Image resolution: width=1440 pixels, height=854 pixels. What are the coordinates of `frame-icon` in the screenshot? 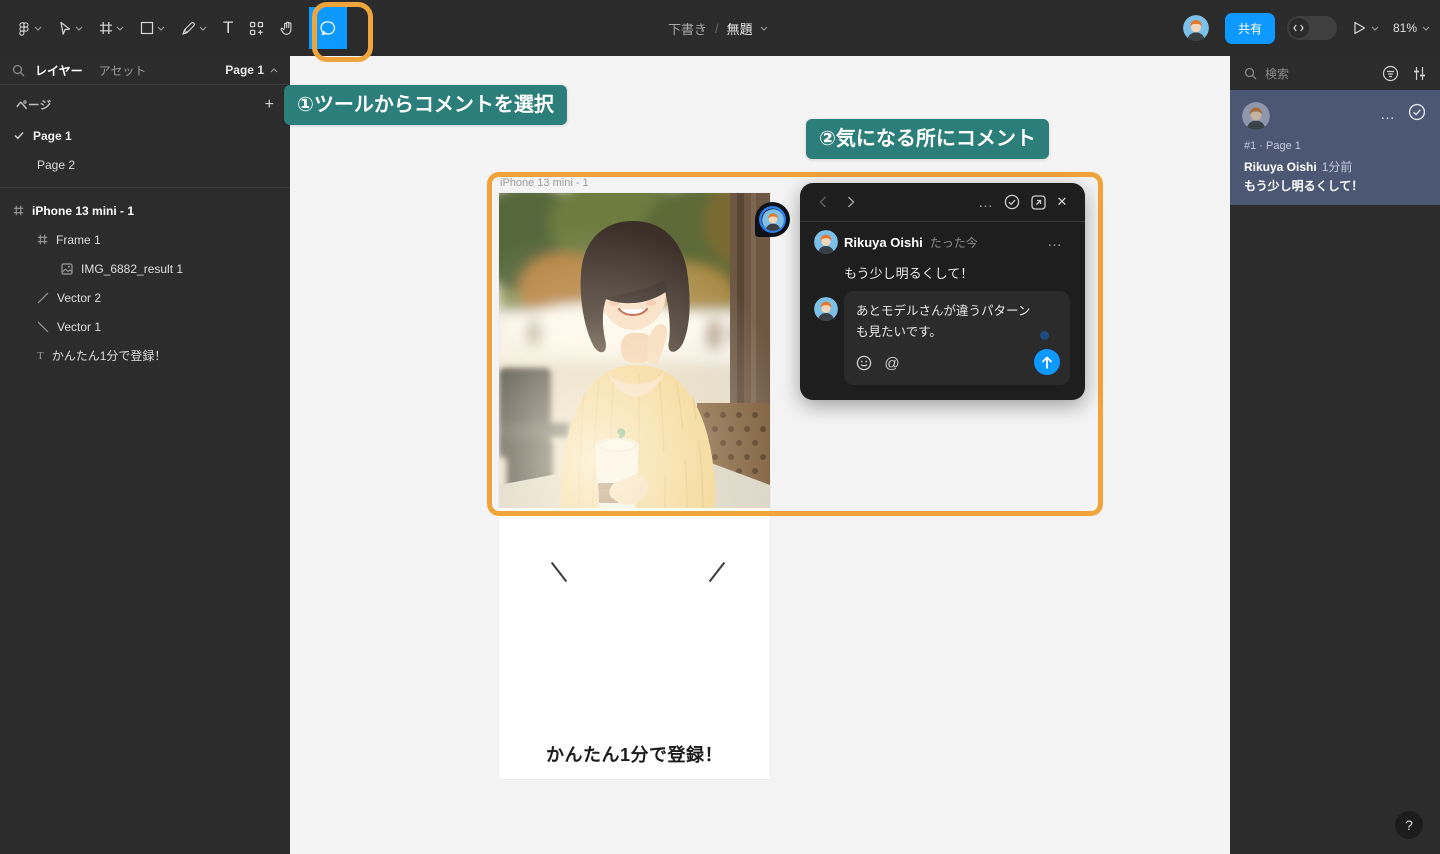 It's located at (18, 210).